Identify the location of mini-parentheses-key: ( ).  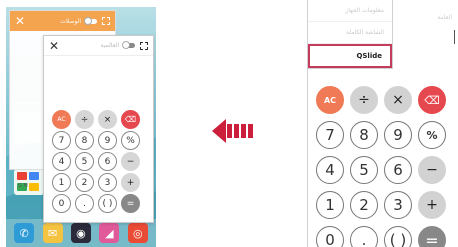
(107, 203).